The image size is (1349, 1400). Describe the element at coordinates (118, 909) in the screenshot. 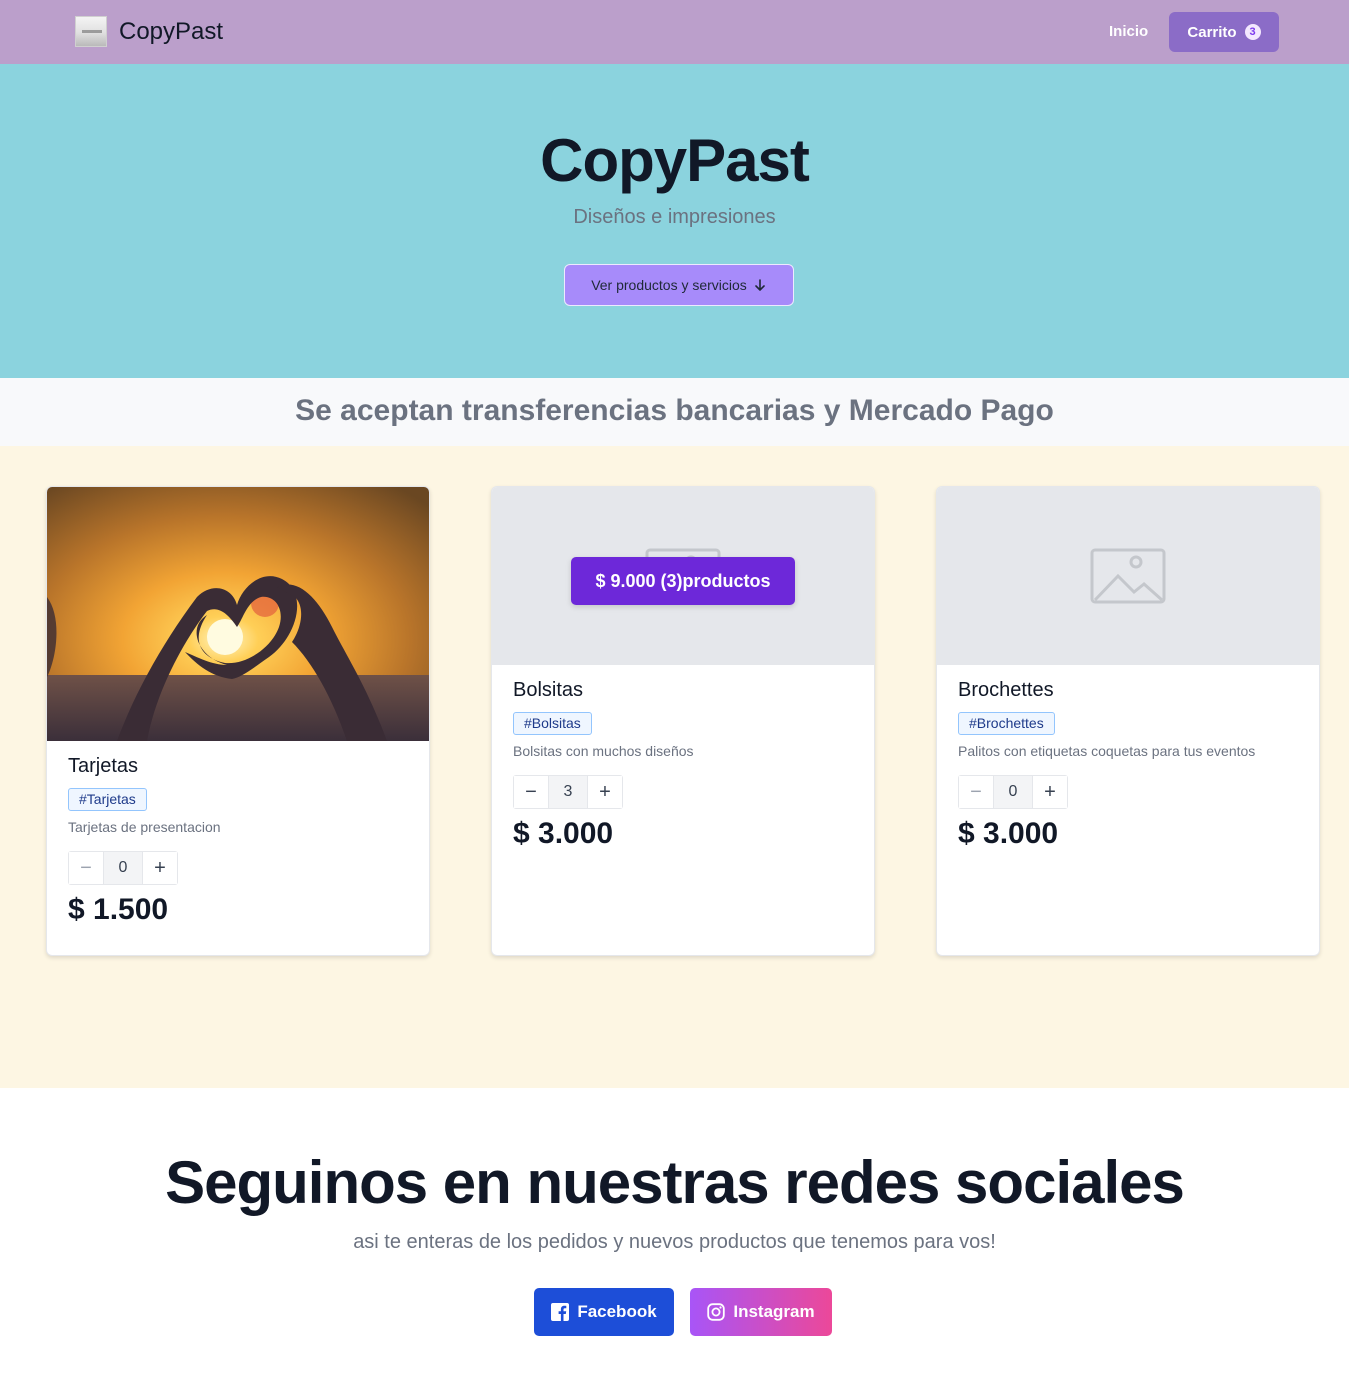

I see `product-price: $ 1.500` at that location.